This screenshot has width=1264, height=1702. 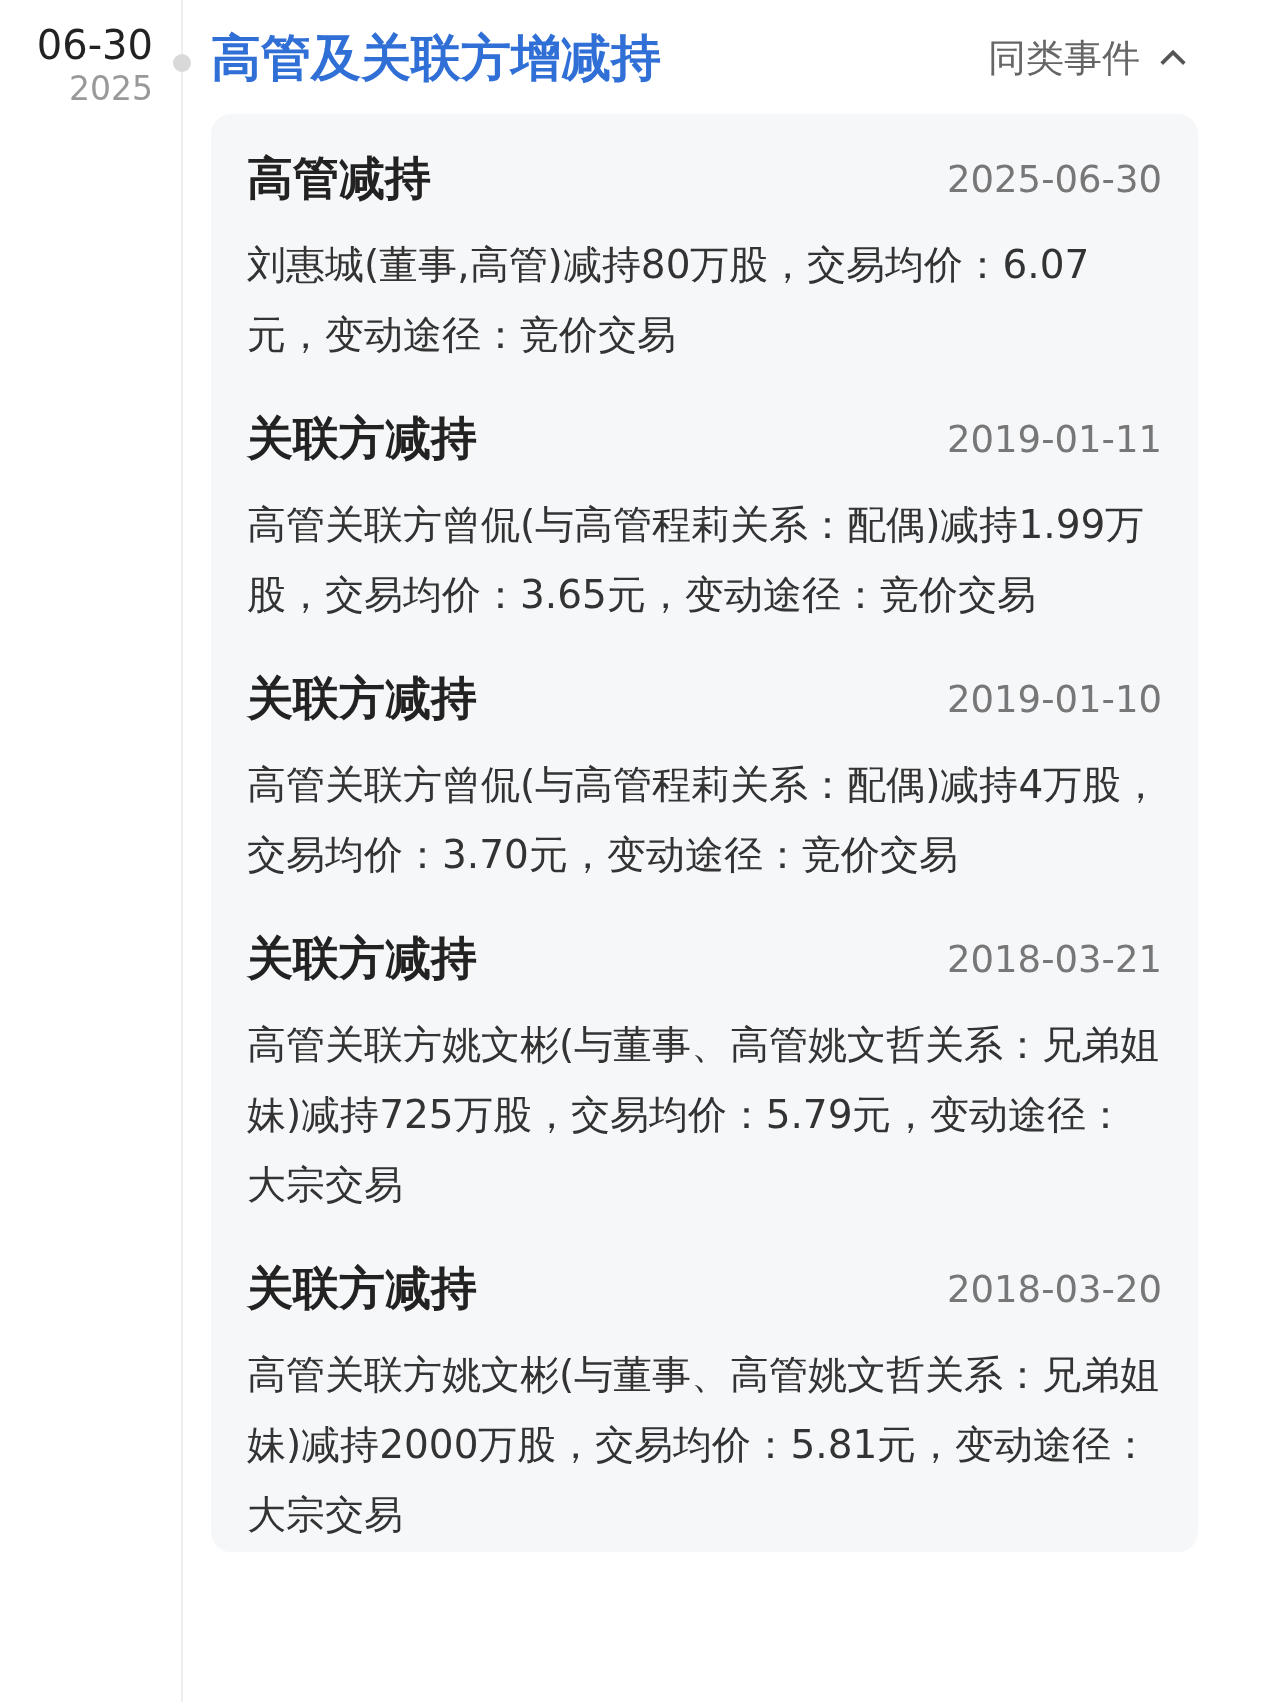 I want to click on item-date: 2018-03-21, so click(x=1054, y=959).